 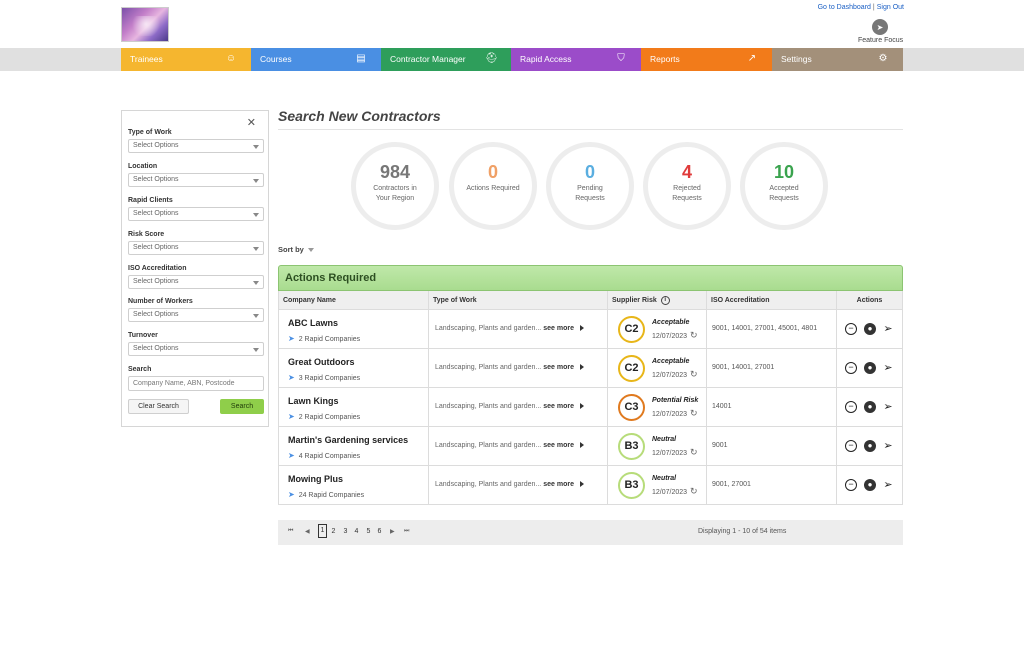 I want to click on page-number: 3, so click(x=345, y=531).